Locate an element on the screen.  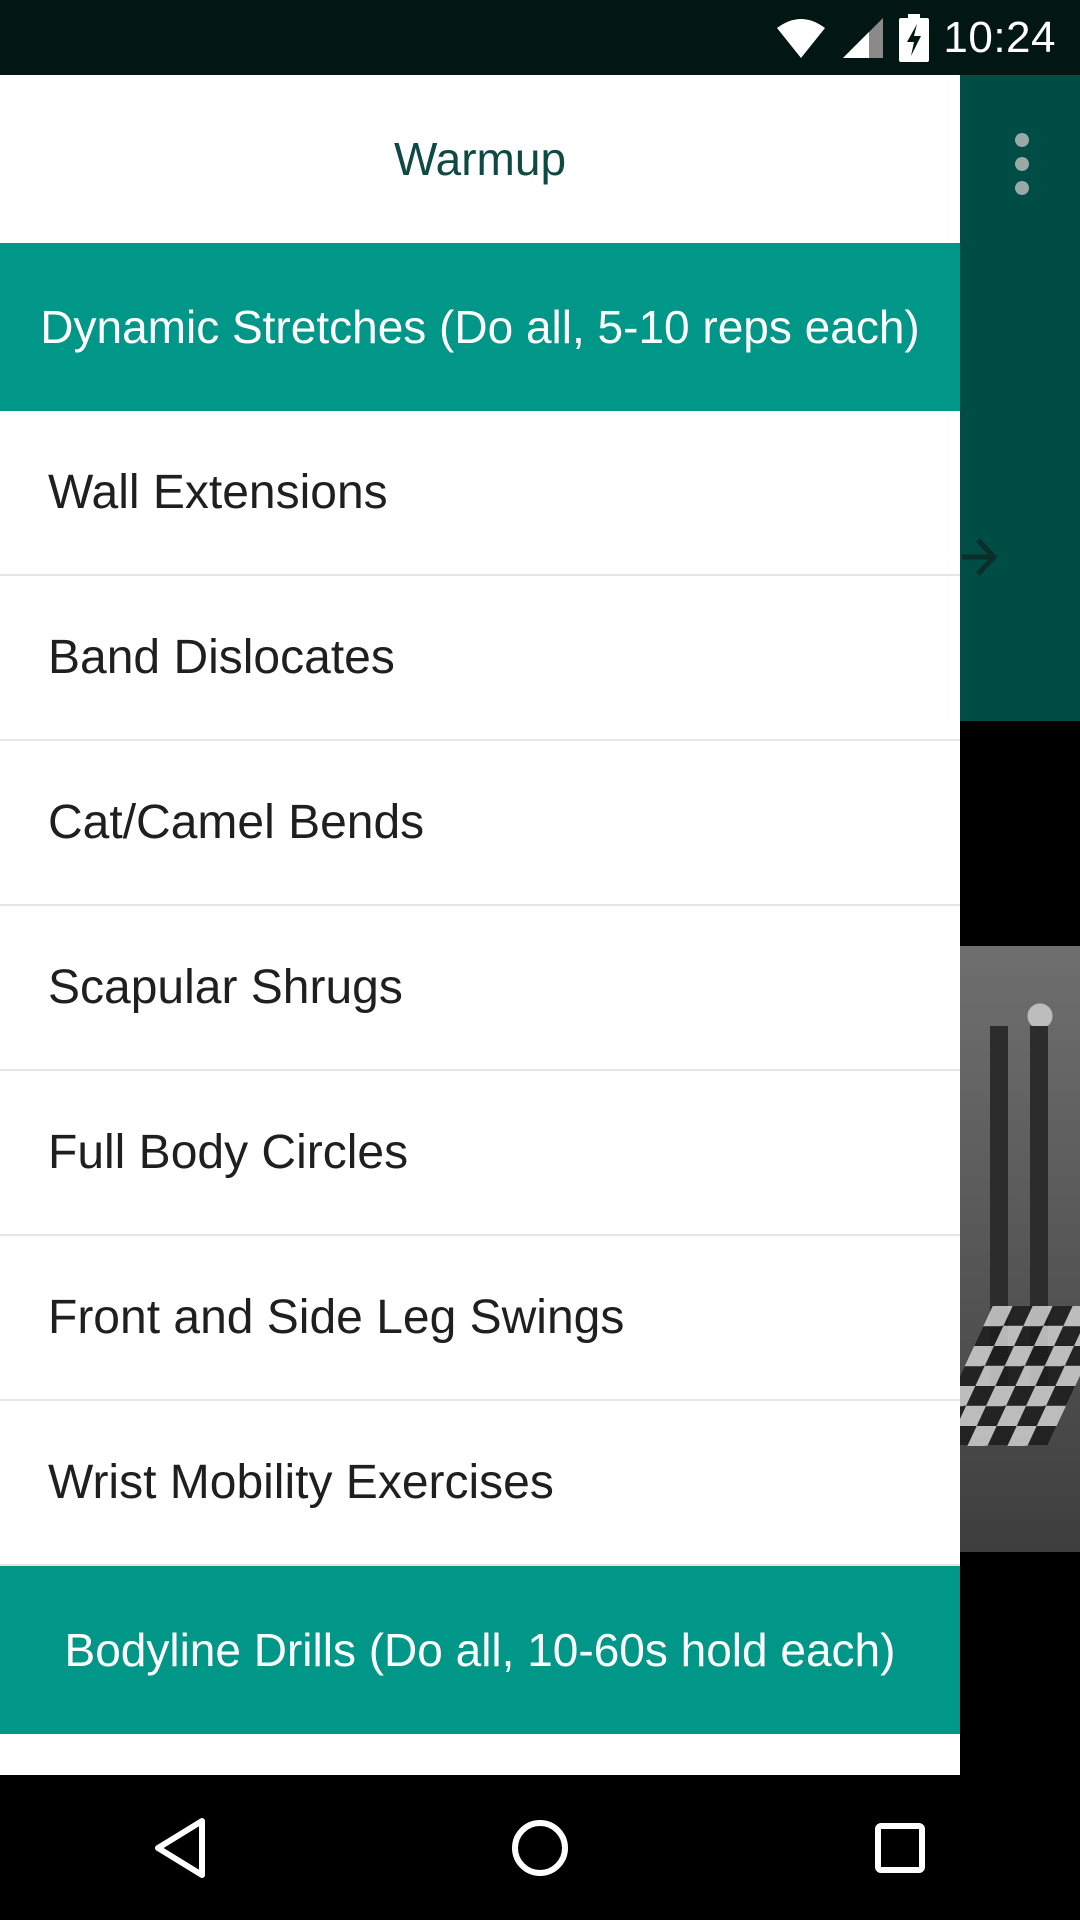
status-time: 10:24 is located at coordinates (999, 37).